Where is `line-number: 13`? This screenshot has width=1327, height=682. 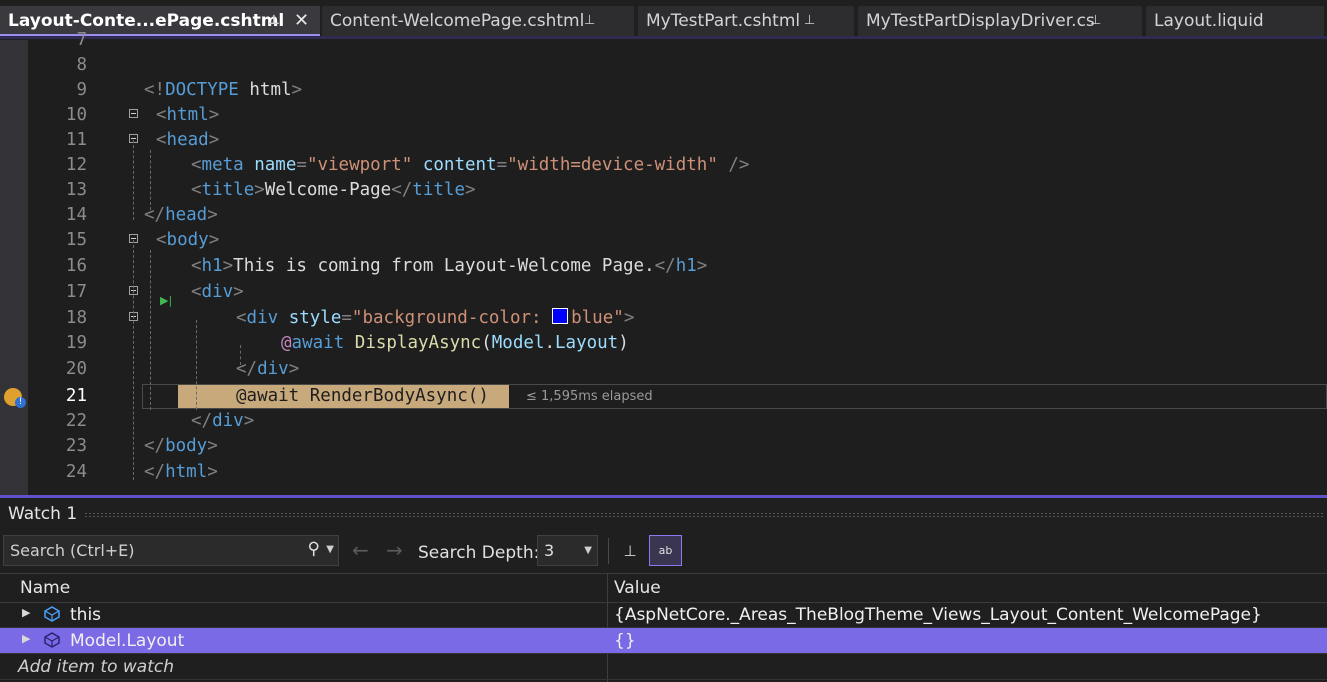
line-number: 13 is located at coordinates (76, 190).